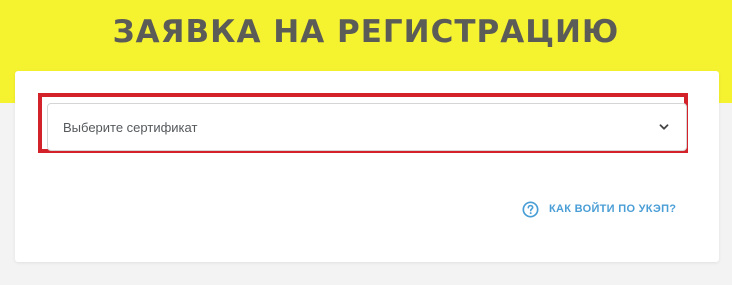 The image size is (732, 285). What do you see at coordinates (613, 209) in the screenshot?
I see `how-to-login-label: КАК ВОЙТИ ПО УКЭП?` at bounding box center [613, 209].